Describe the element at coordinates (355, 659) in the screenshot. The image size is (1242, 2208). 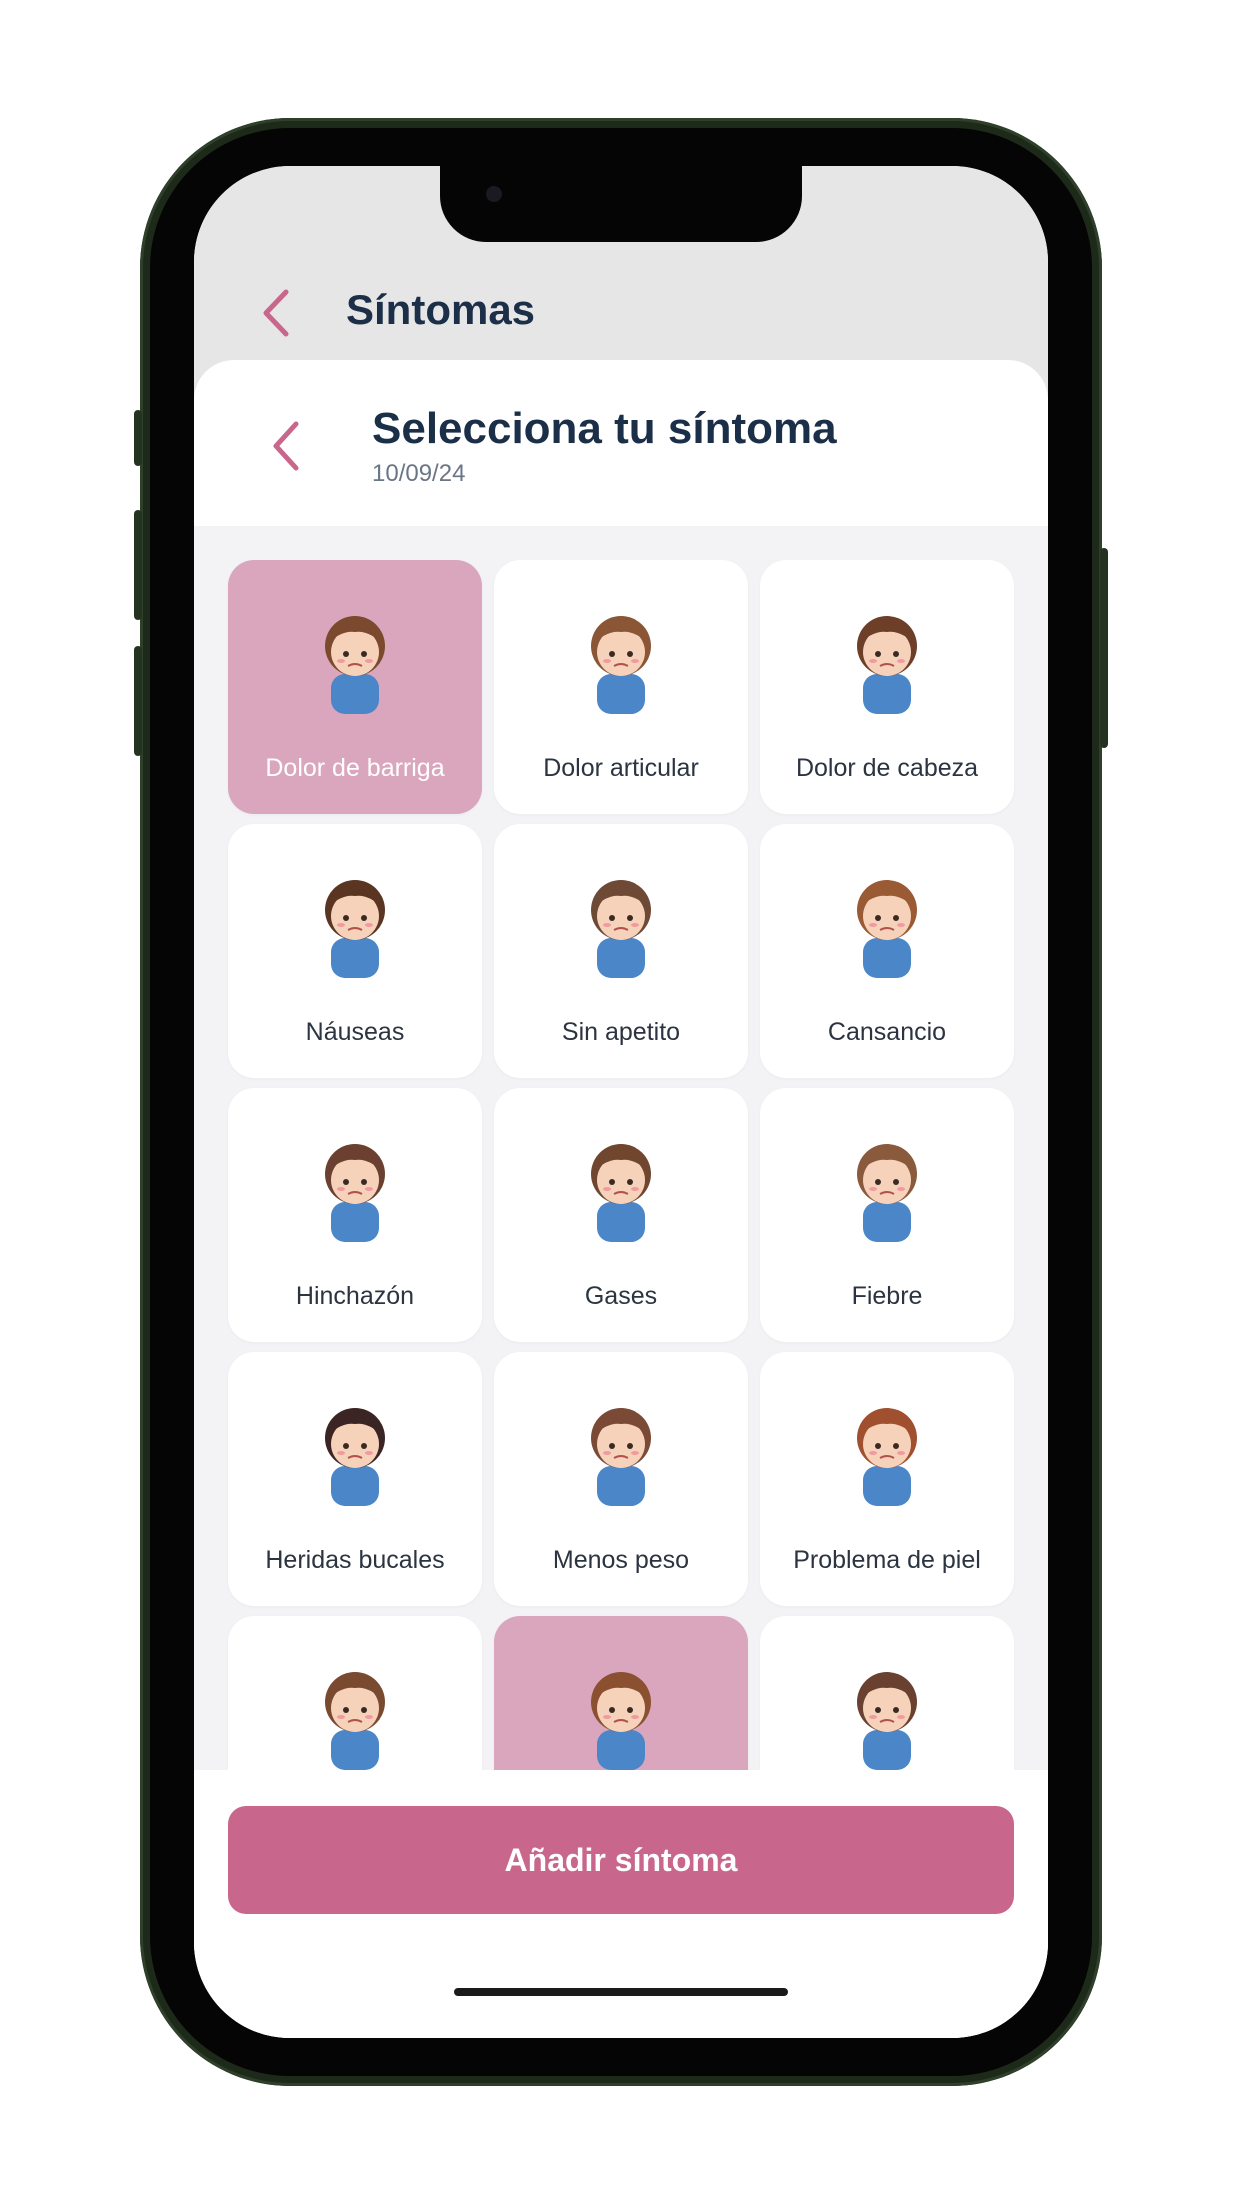
I see `girl-stomach-ache-icon` at that location.